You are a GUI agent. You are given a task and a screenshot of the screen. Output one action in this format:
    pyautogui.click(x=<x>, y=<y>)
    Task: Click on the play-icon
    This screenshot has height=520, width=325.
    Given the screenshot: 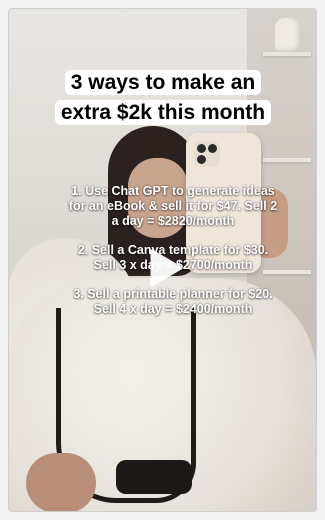 What is the action you would take?
    pyautogui.click(x=166, y=268)
    